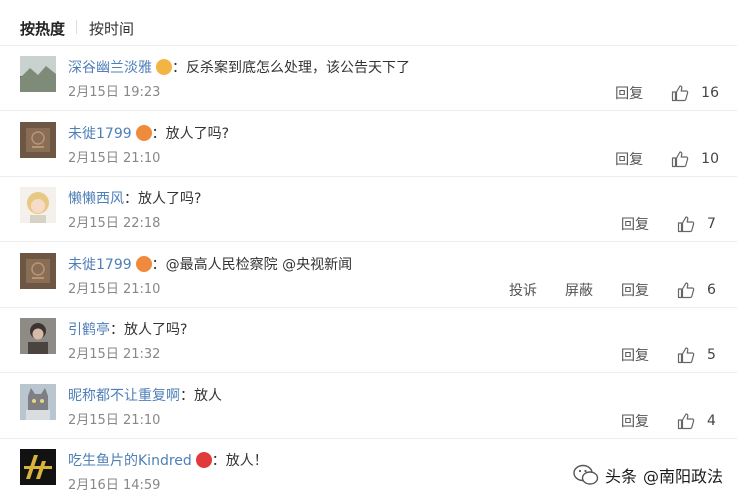  I want to click on comment-item: 未徙1799 ：@最高人民检察院 @央视新闻 2月15日 21:10 投诉 屏蔽 回复 6, so click(368, 275).